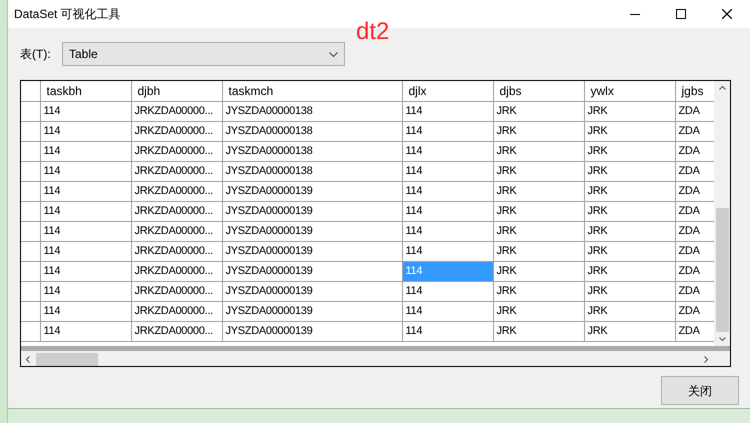 The height and width of the screenshot is (423, 750). What do you see at coordinates (629, 91) in the screenshot?
I see `column-header: ywlx` at bounding box center [629, 91].